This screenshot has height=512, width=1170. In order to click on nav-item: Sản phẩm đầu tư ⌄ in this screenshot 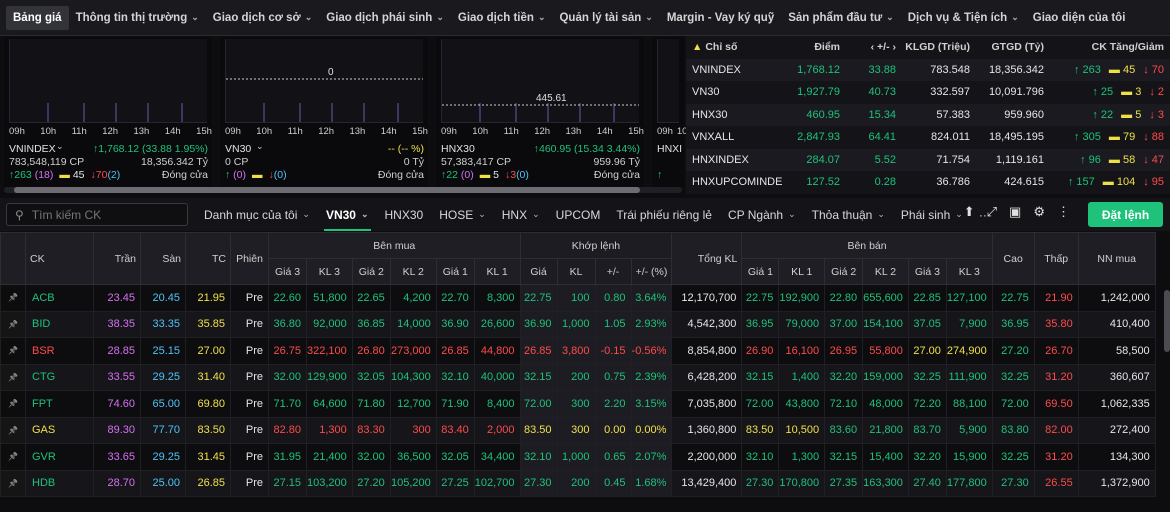, I will do `click(841, 18)`.